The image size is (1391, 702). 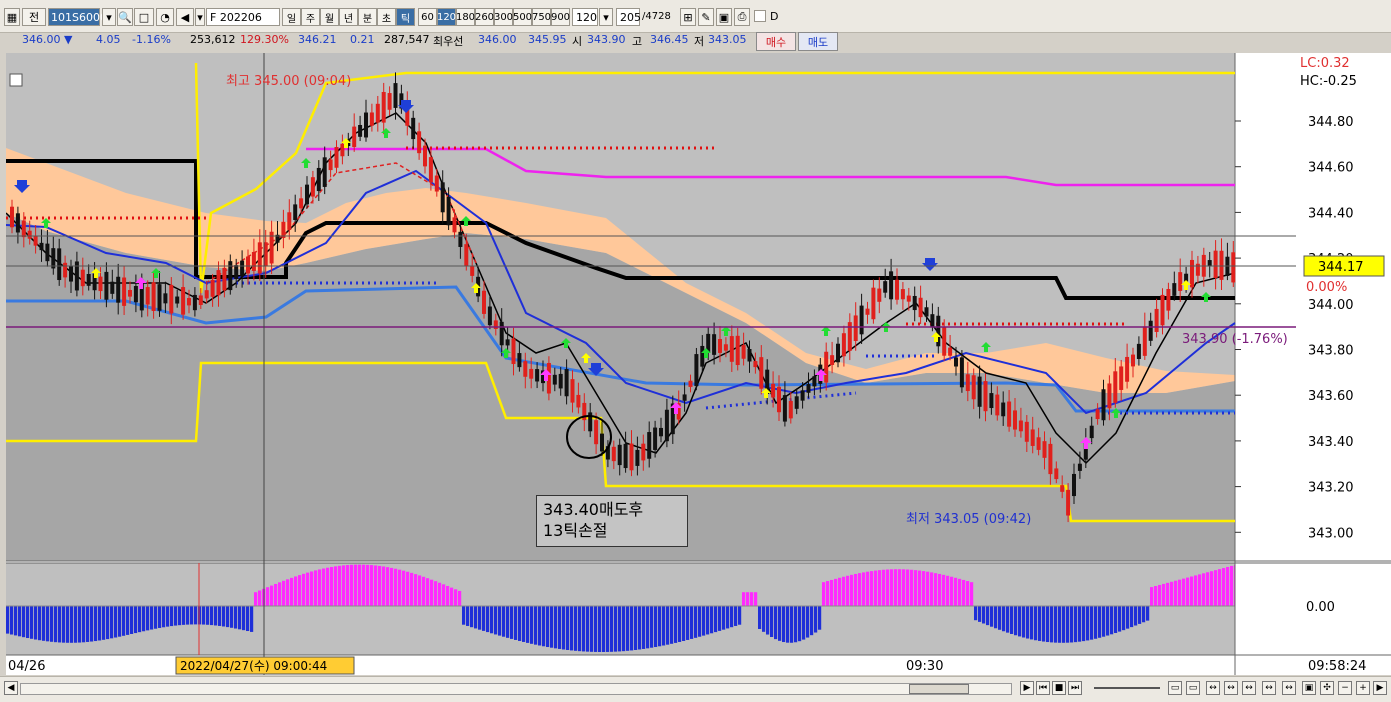 I want to click on interval-tab-3: 260, so click(x=484, y=17).